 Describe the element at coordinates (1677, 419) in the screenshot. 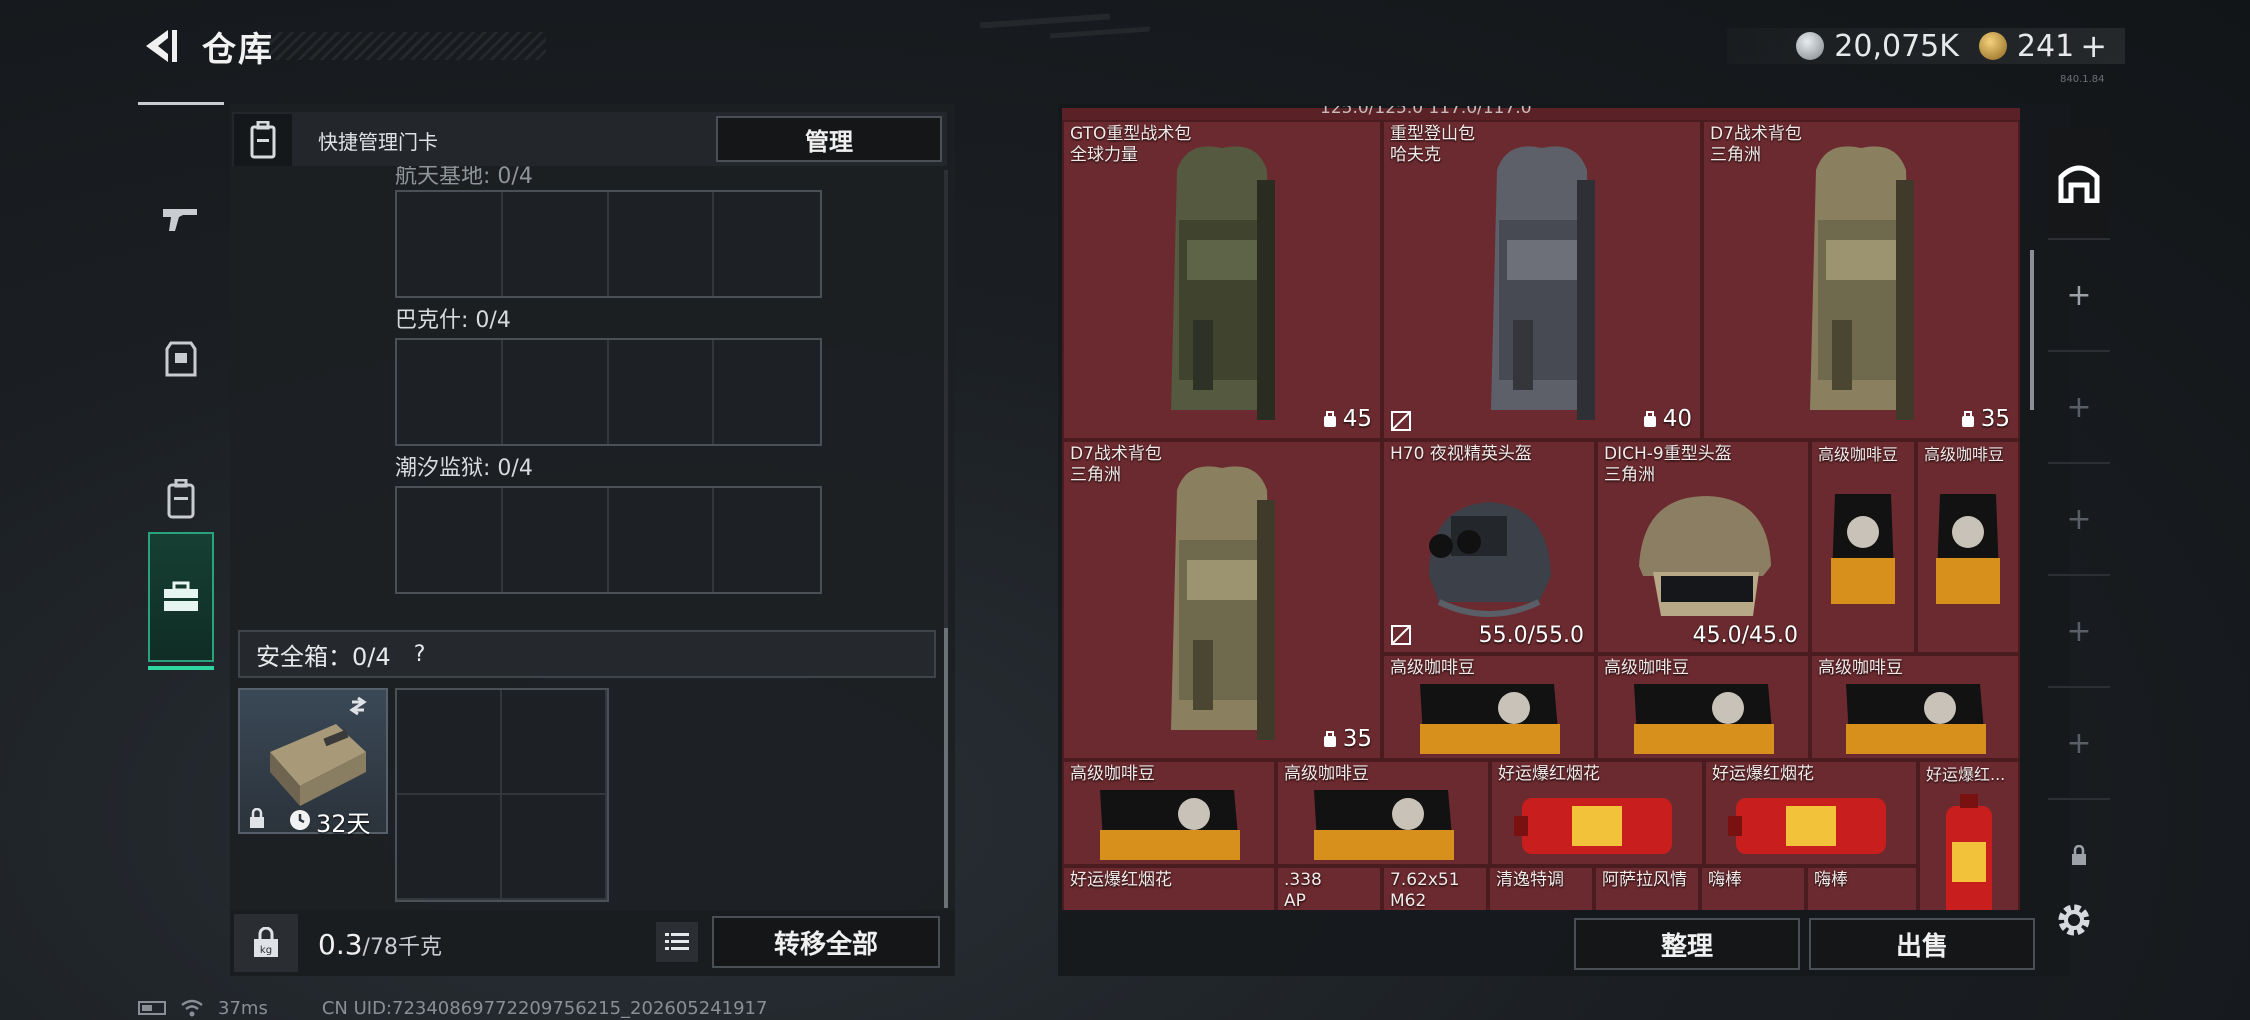

I see `capacity-value: 40` at that location.